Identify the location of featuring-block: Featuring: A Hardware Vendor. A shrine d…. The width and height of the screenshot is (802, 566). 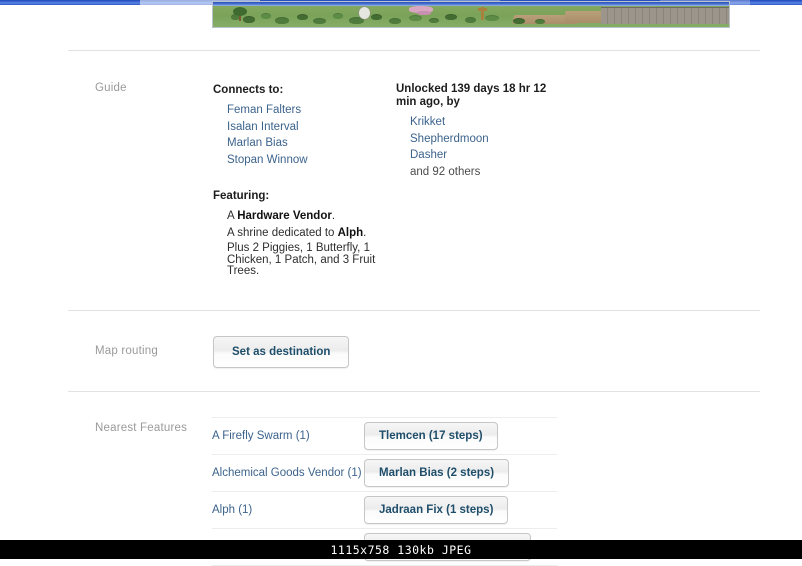
(296, 233).